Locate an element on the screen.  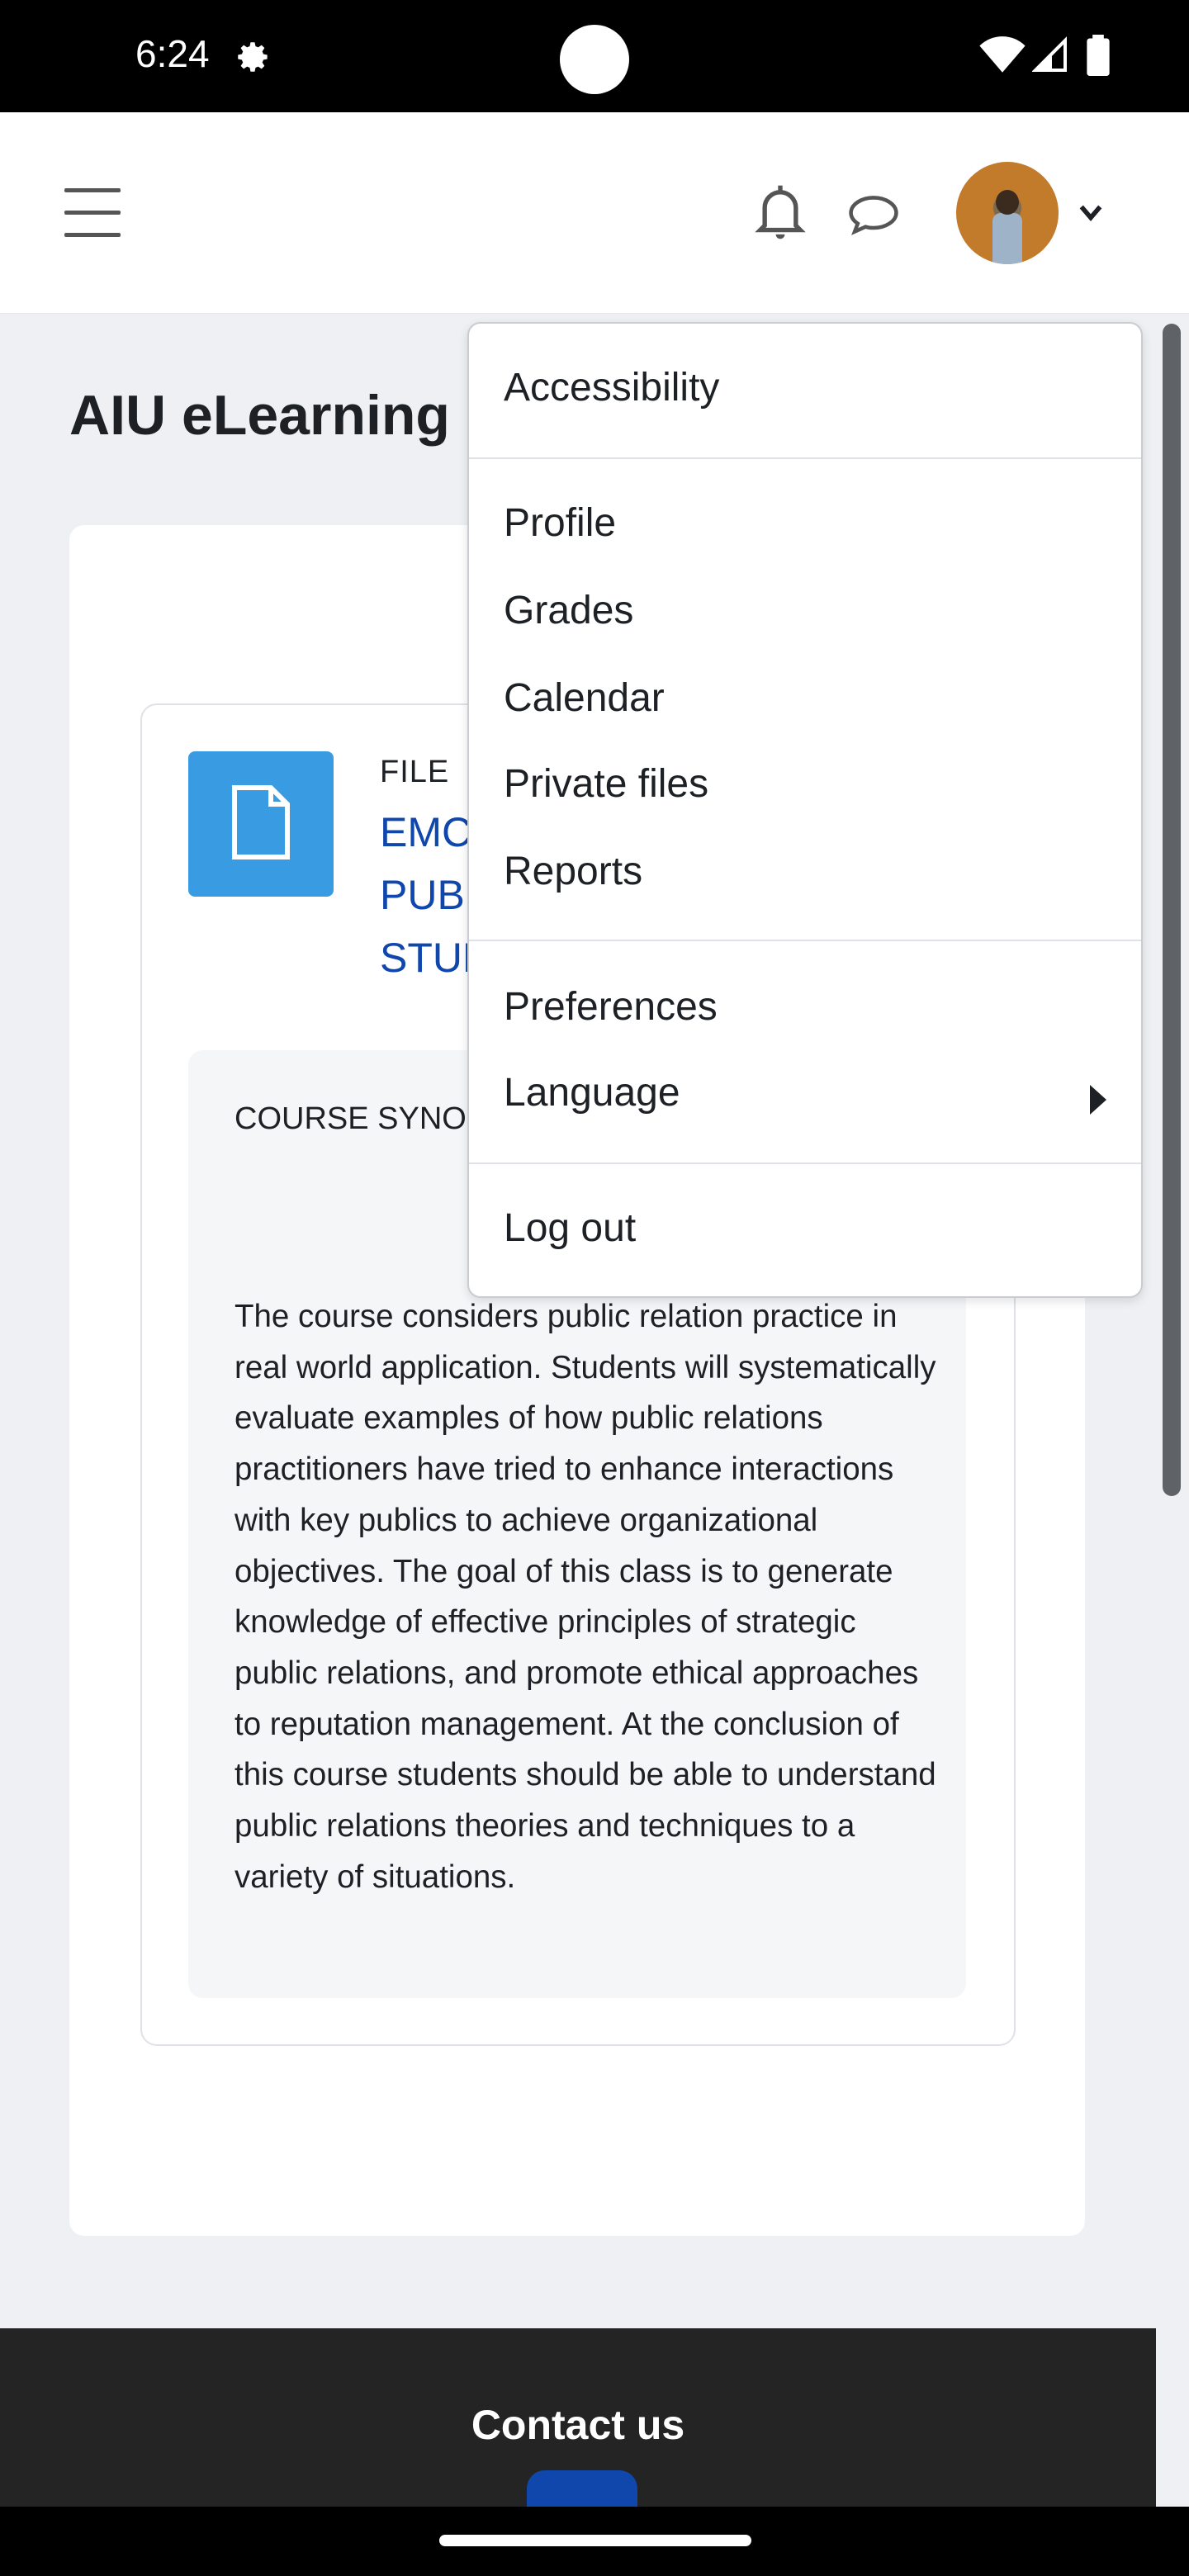
menu-item-preferences: Preferences is located at coordinates (611, 1007).